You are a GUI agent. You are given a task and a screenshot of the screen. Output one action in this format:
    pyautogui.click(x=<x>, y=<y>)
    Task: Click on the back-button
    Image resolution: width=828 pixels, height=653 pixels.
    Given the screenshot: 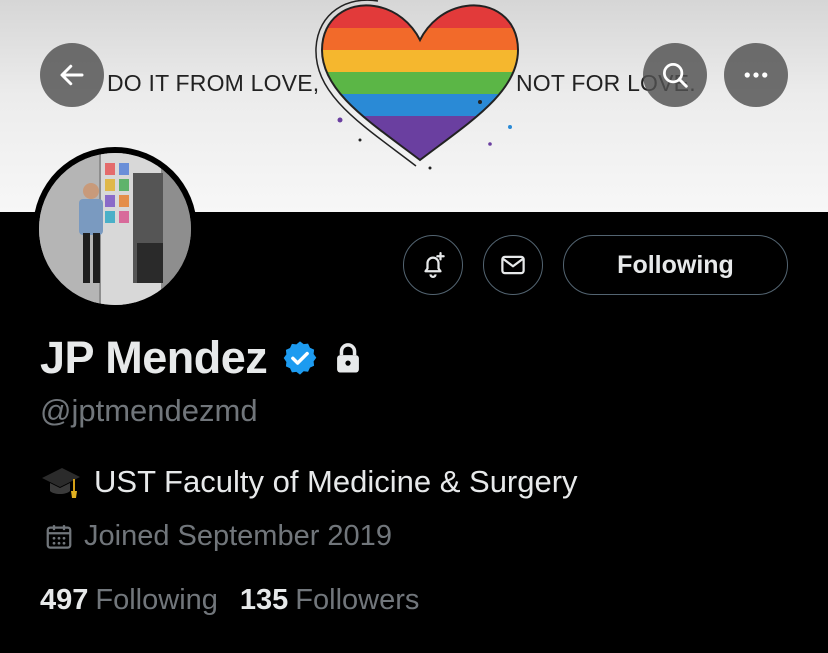 What is the action you would take?
    pyautogui.click(x=72, y=75)
    